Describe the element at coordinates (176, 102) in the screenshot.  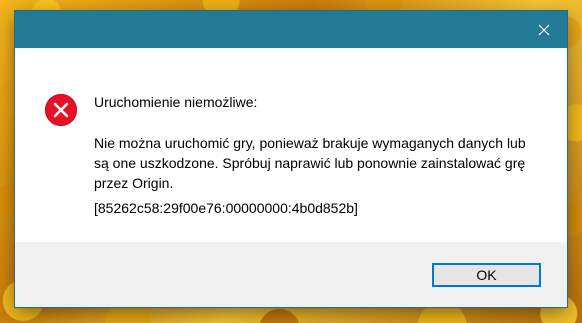
I see `dialog-heading: Uruchomienie niemożliwe:` at that location.